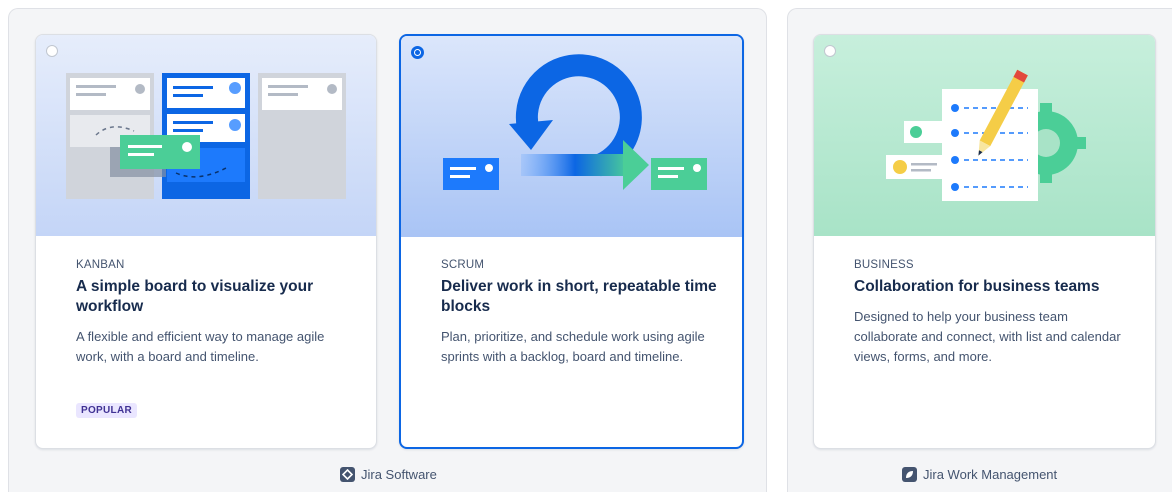 This screenshot has width=1172, height=492. What do you see at coordinates (52, 51) in the screenshot?
I see `kanban-radio` at bounding box center [52, 51].